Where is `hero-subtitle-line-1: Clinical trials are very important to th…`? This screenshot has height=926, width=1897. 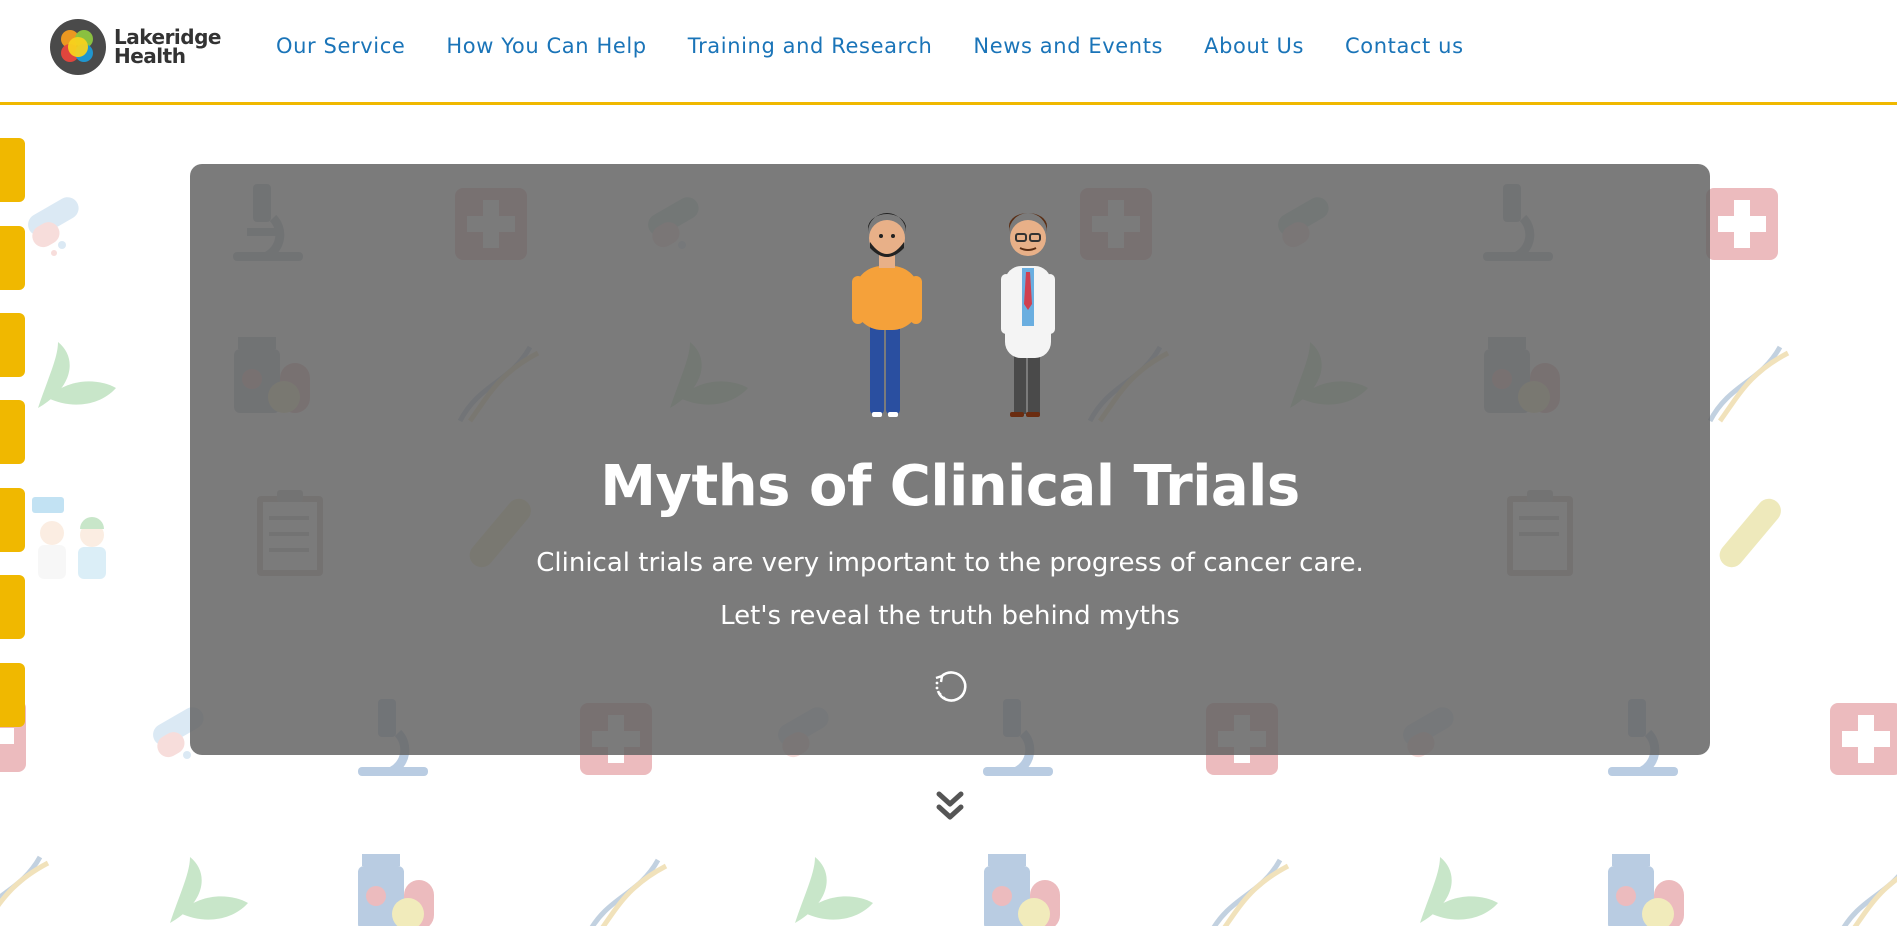 hero-subtitle-line-1: Clinical trials are very important to th… is located at coordinates (950, 563).